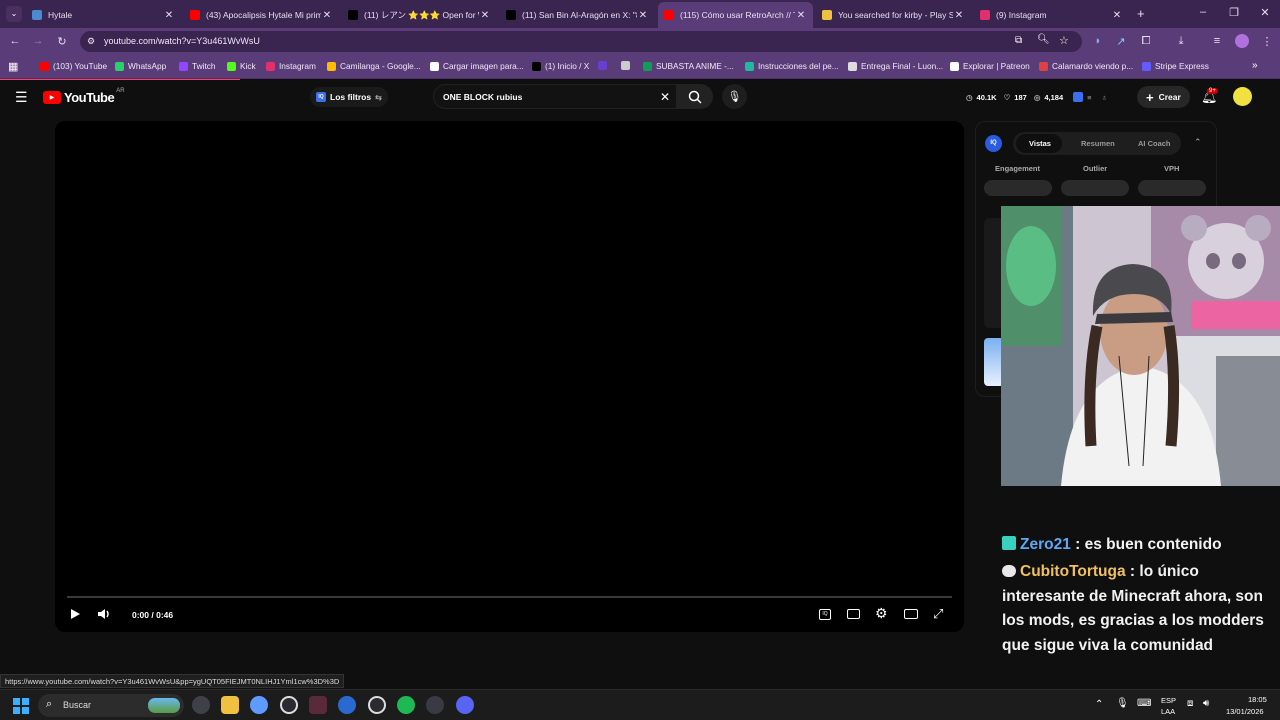 This screenshot has height=720, width=1280. What do you see at coordinates (1099, 704) in the screenshot?
I see `tray-overflow-icon: ⌃` at bounding box center [1099, 704].